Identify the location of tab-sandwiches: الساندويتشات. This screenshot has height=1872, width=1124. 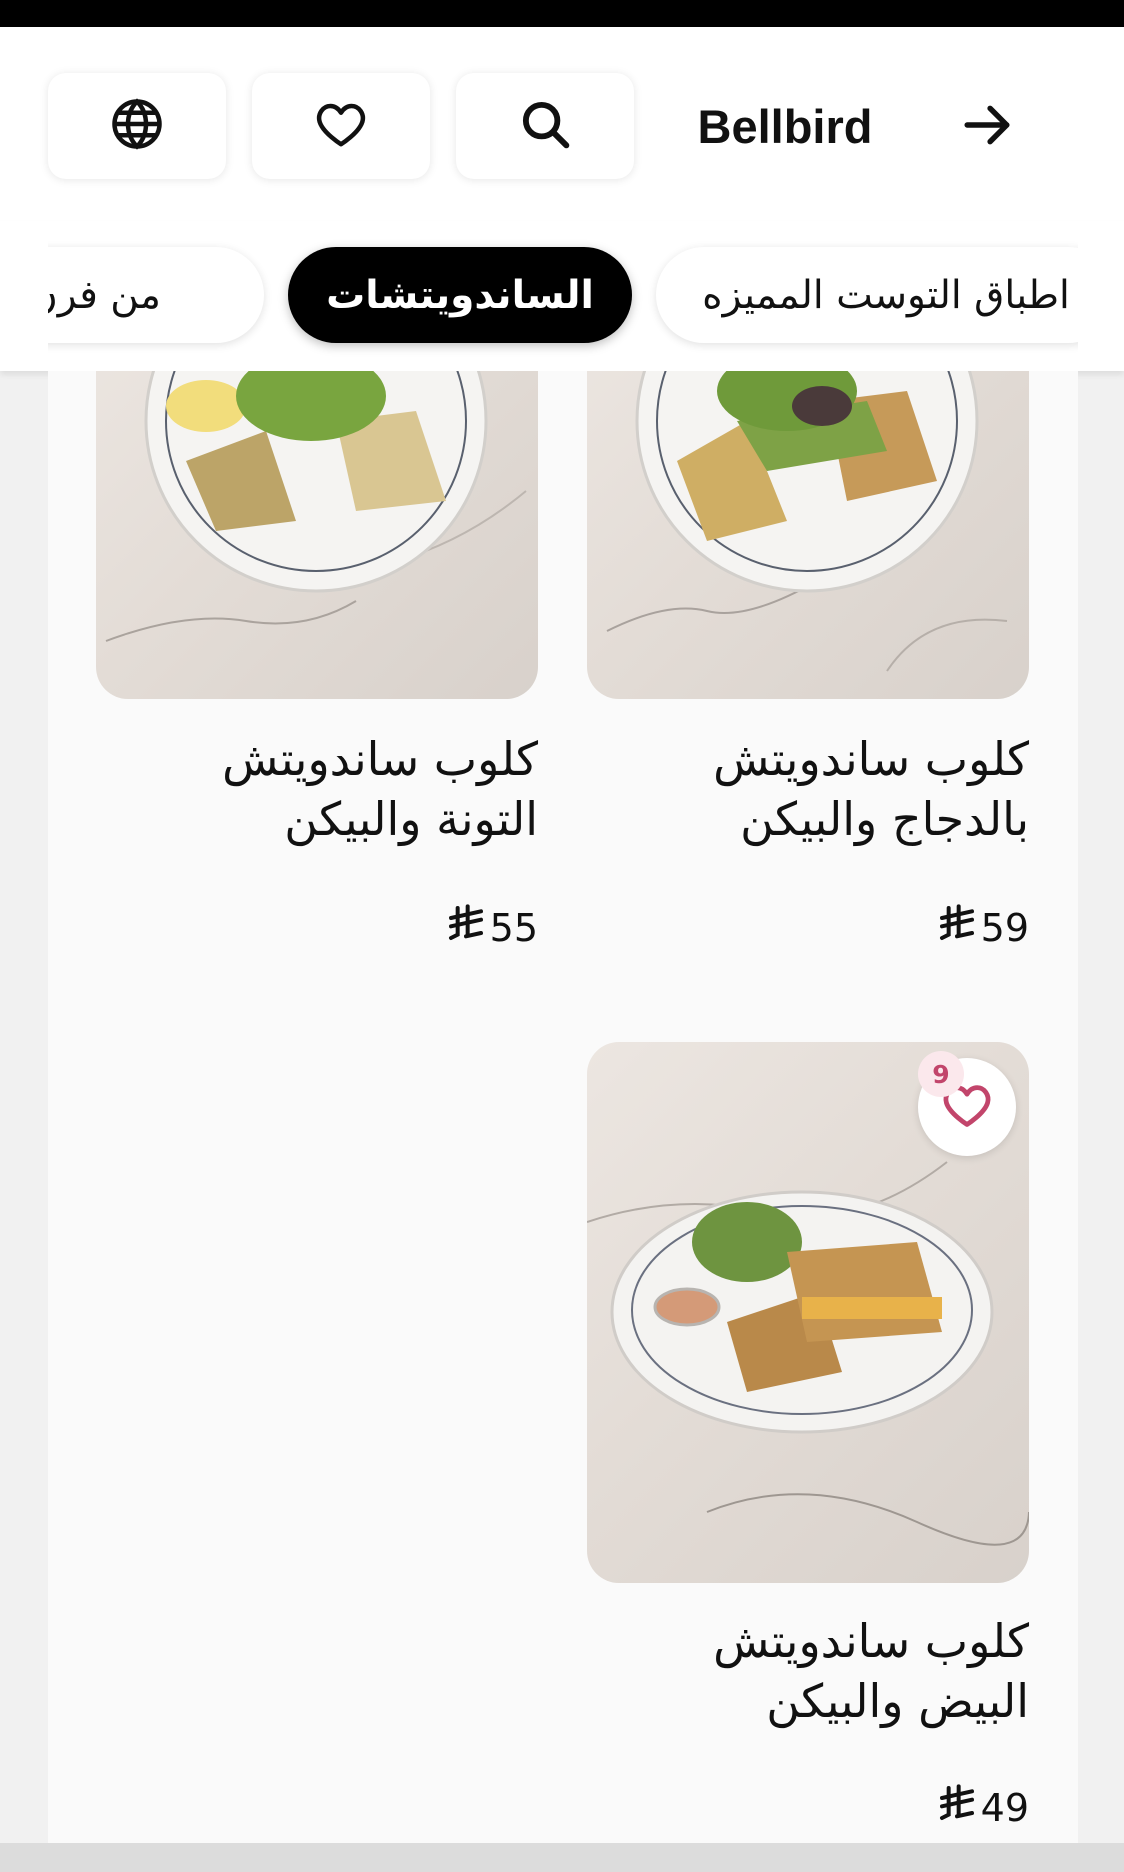
(460, 295).